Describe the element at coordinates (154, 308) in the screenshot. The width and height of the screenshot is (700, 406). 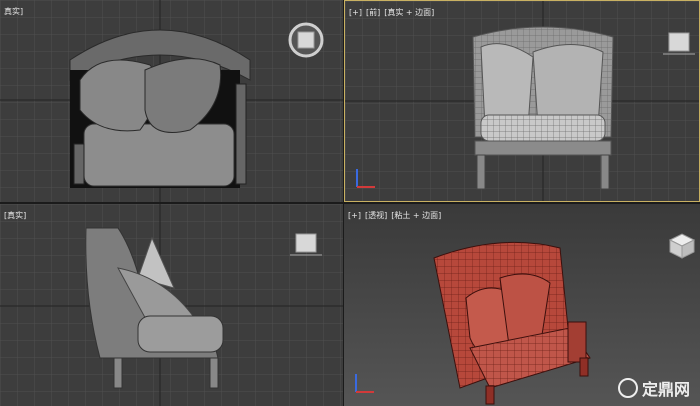
I see `chair-side-view` at that location.